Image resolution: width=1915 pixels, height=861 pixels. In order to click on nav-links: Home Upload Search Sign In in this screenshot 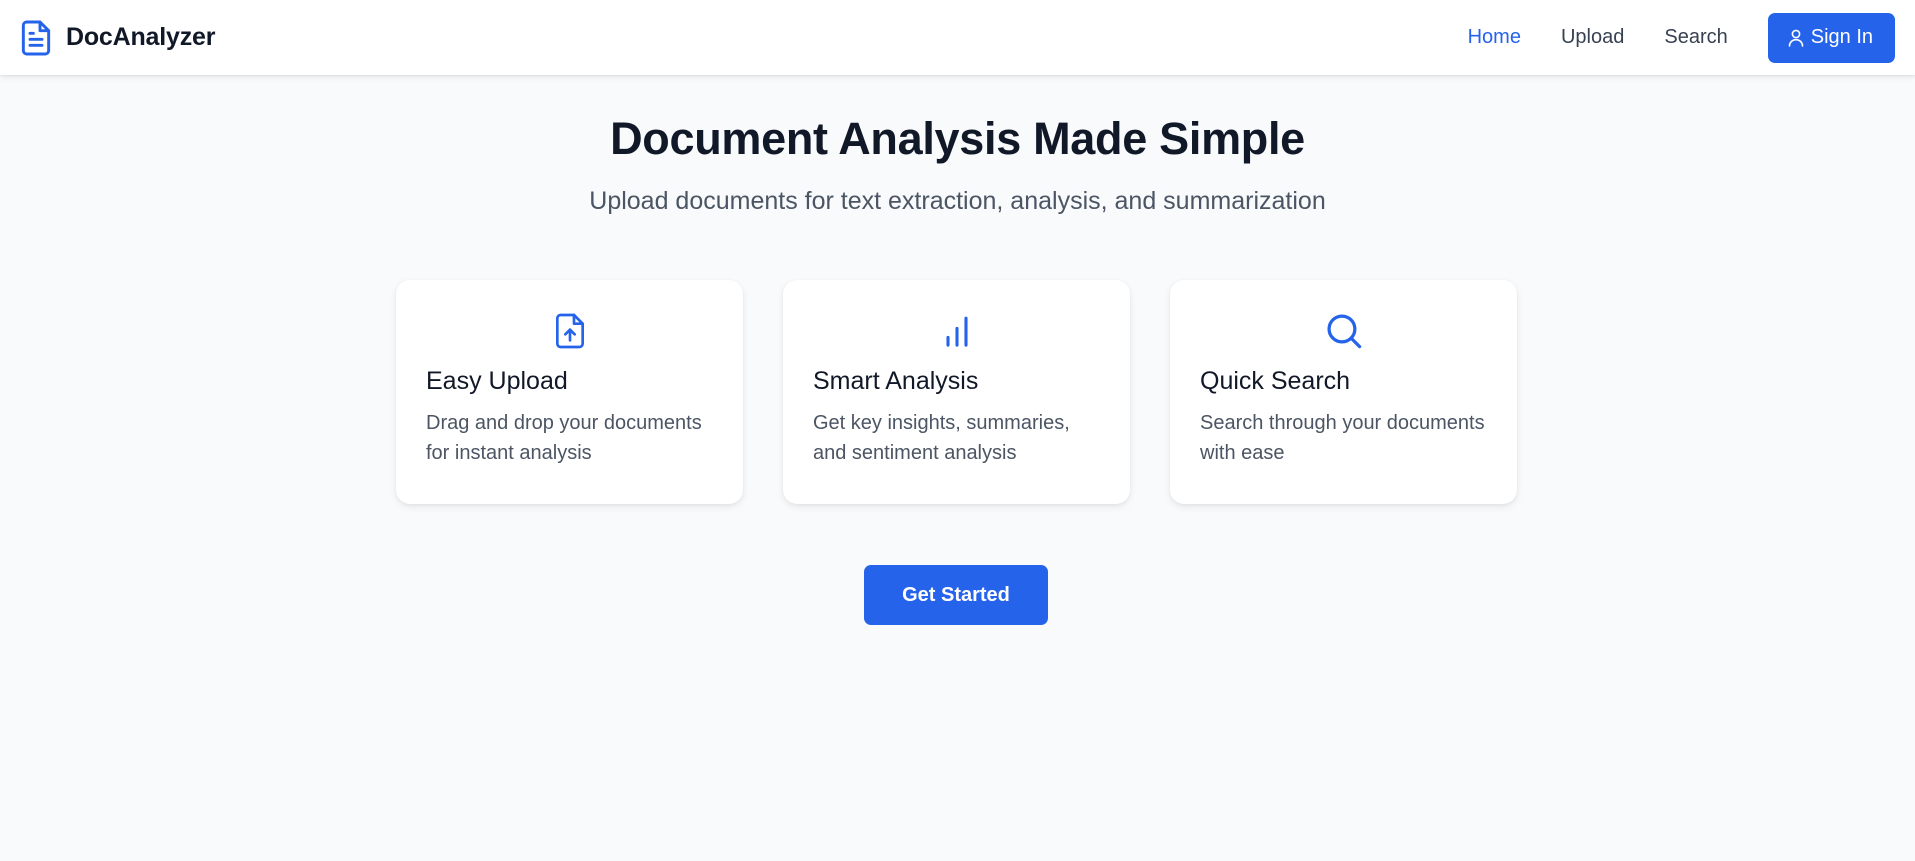, I will do `click(1661, 37)`.